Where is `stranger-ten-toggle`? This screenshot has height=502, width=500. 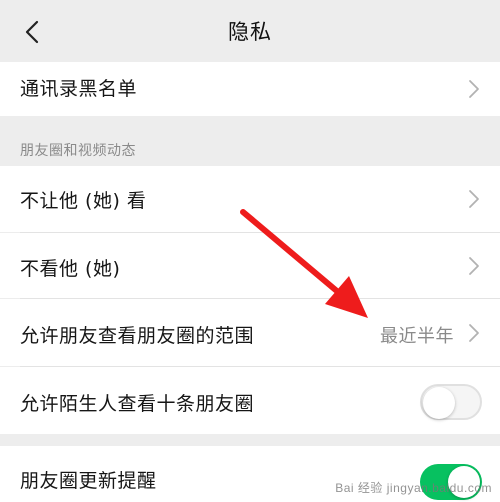
stranger-ten-toggle is located at coordinates (451, 402).